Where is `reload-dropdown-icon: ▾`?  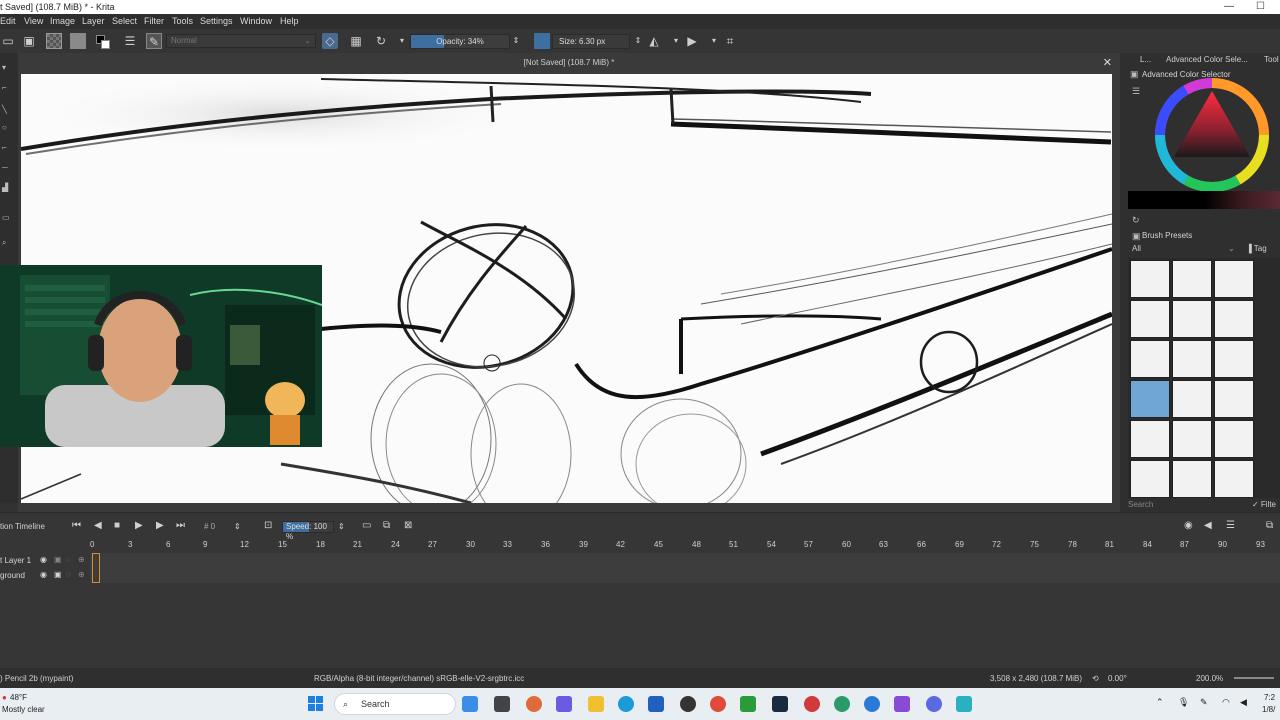 reload-dropdown-icon: ▾ is located at coordinates (402, 41).